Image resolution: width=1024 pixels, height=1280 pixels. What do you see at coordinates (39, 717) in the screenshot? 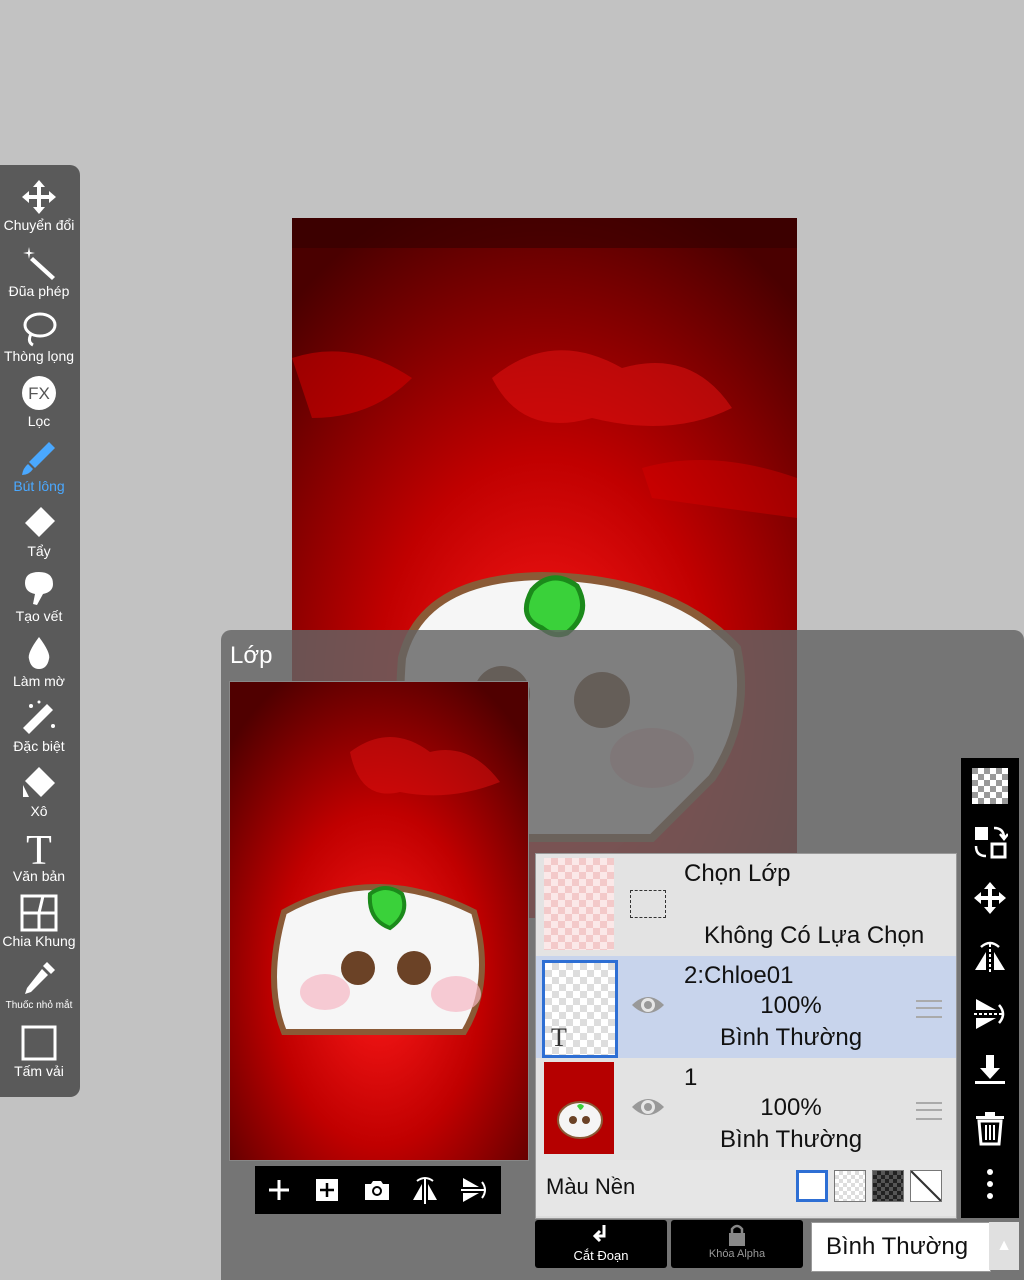
I see `special-wand-icon` at bounding box center [39, 717].